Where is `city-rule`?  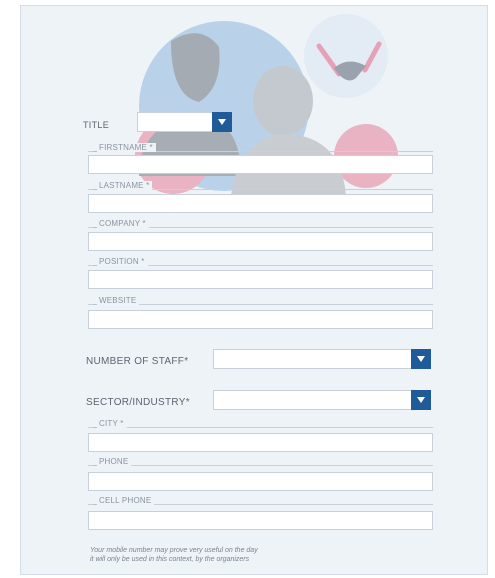
city-rule is located at coordinates (260, 427).